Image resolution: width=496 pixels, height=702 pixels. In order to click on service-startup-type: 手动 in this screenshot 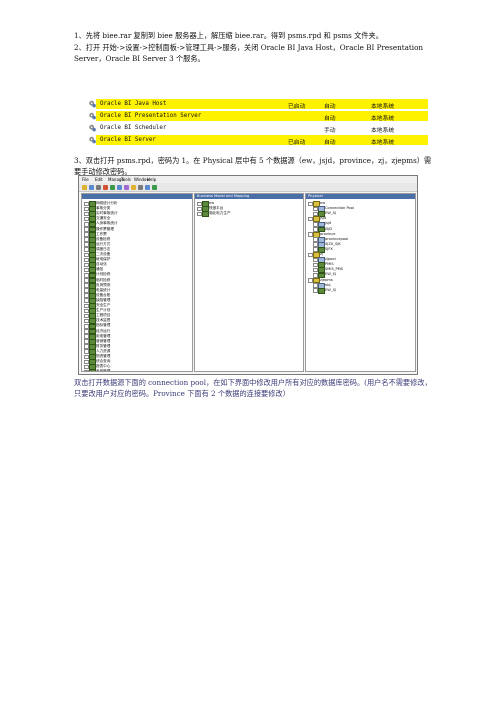, I will do `click(330, 130)`.